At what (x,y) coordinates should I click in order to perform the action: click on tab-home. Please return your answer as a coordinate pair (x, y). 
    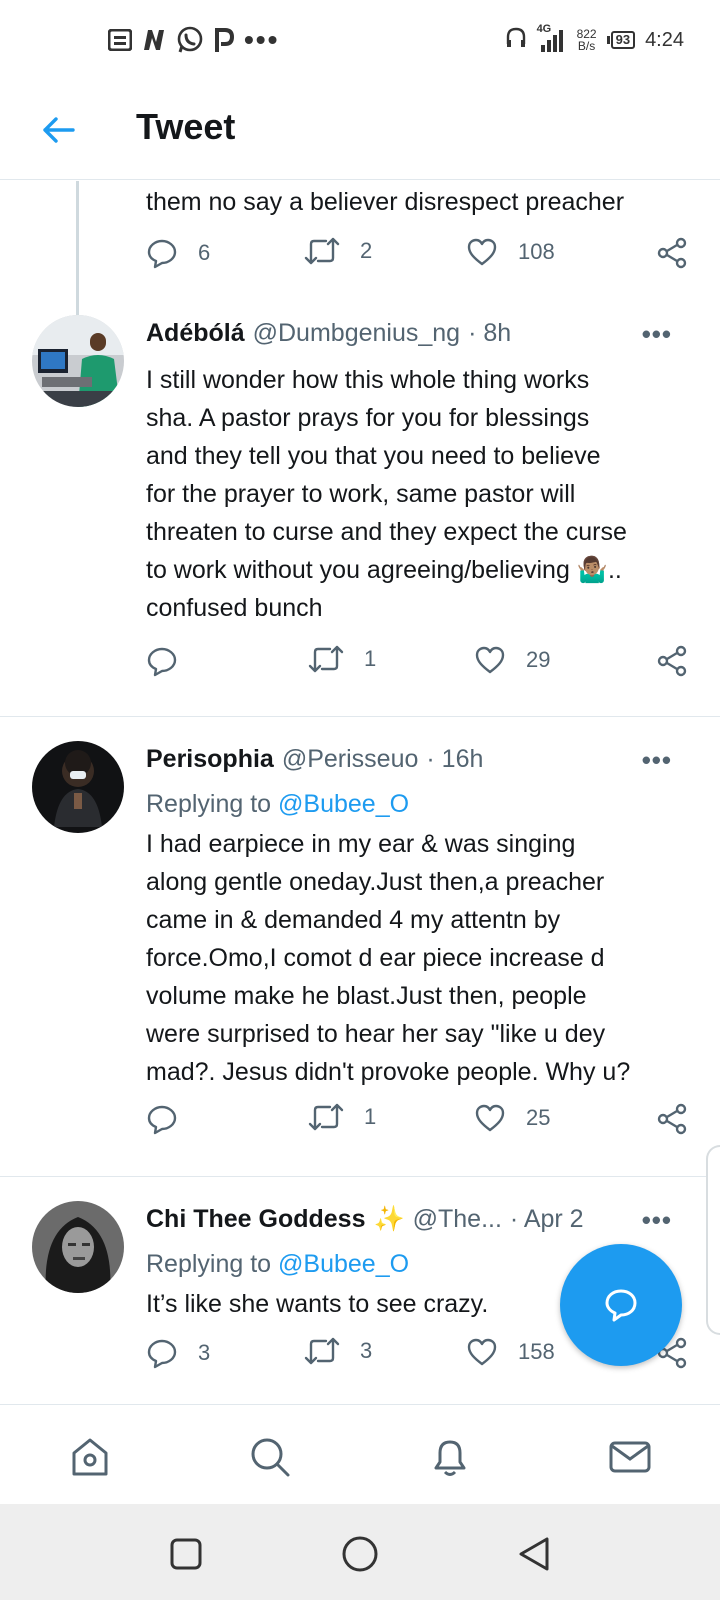
    Looking at the image, I should click on (90, 1457).